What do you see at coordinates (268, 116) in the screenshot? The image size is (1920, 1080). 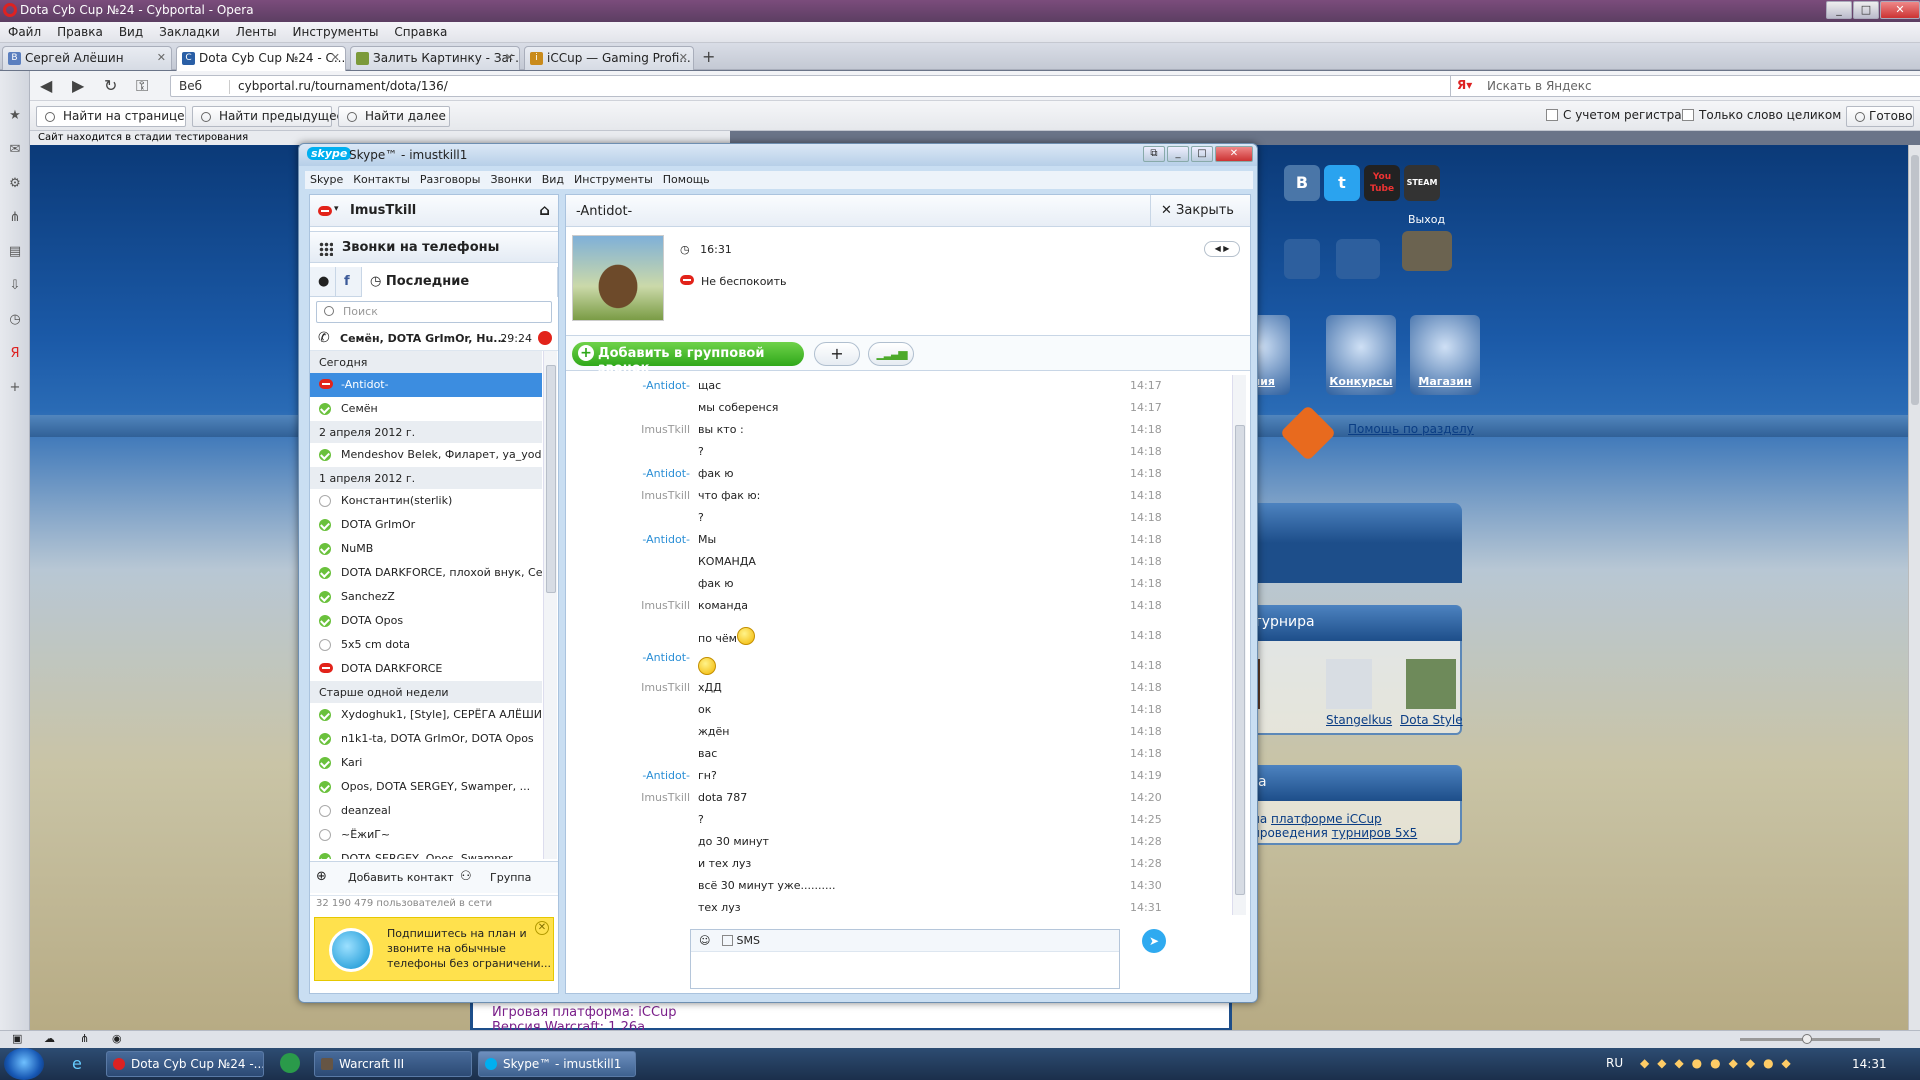 I see `find-previous-button: Найти предыдущее` at bounding box center [268, 116].